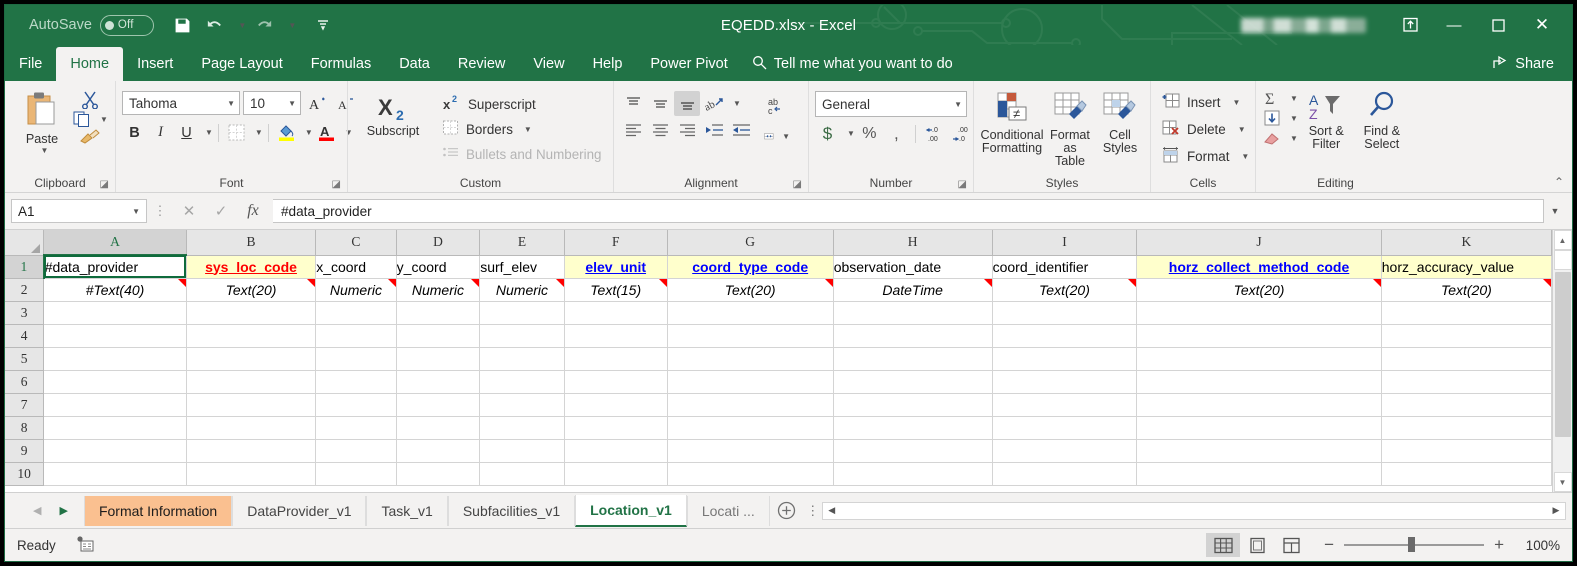 This screenshot has width=1577, height=566. Describe the element at coordinates (797, 184) in the screenshot. I see `alignment-dialog-launcher-icon: ◪` at that location.